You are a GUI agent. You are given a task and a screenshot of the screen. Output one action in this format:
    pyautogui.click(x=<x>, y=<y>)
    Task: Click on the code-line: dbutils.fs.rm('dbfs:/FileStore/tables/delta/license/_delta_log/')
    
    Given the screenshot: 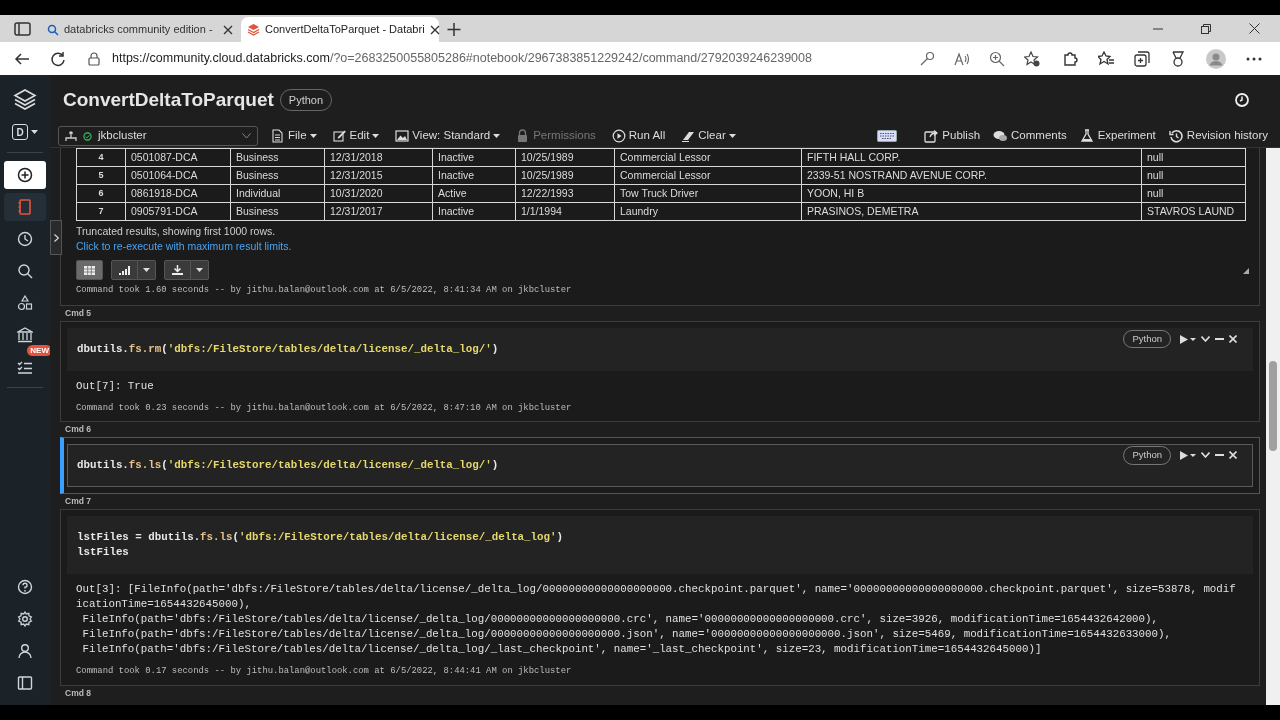 What is the action you would take?
    pyautogui.click(x=288, y=349)
    